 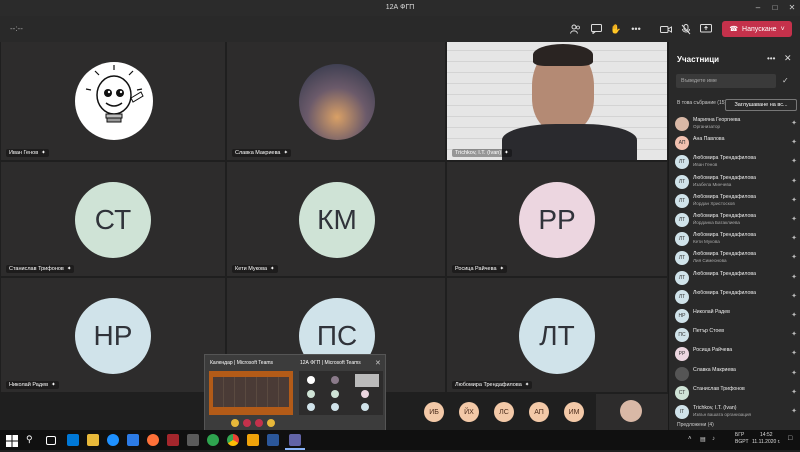 I want to click on video-tile: Славка Макриева ✦, so click(x=336, y=101).